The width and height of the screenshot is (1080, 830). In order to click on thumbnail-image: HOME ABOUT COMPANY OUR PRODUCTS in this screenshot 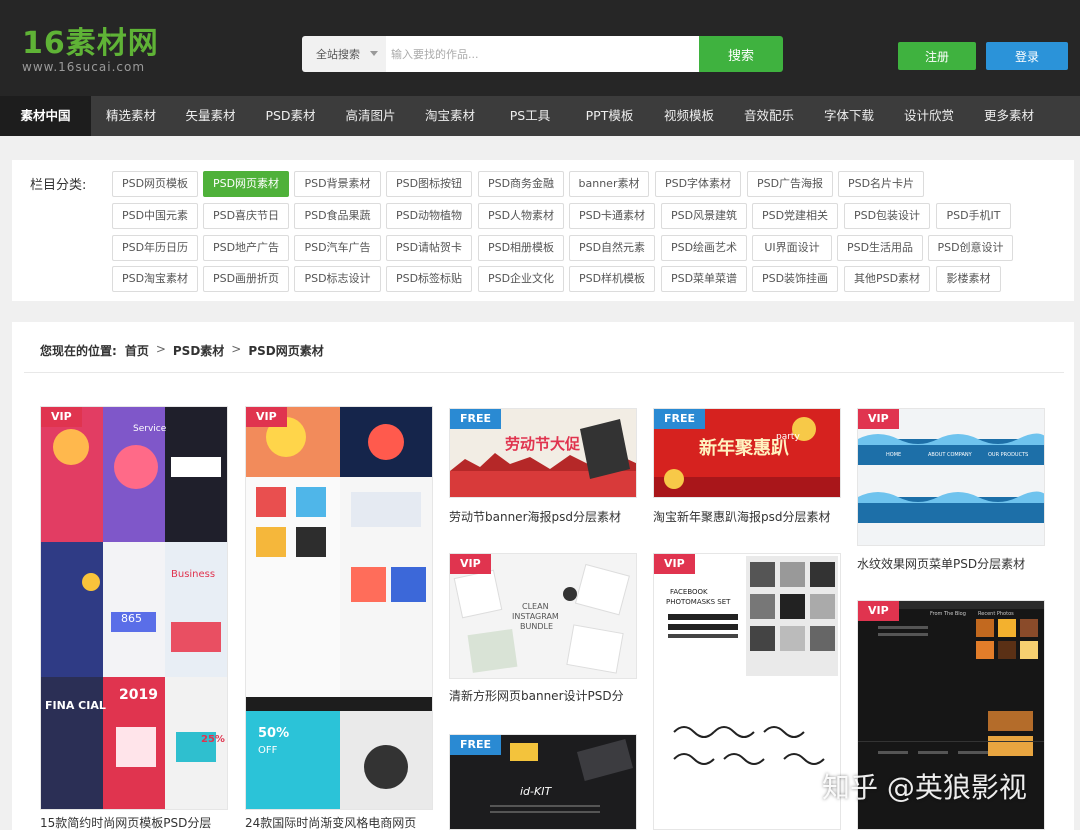, I will do `click(951, 477)`.